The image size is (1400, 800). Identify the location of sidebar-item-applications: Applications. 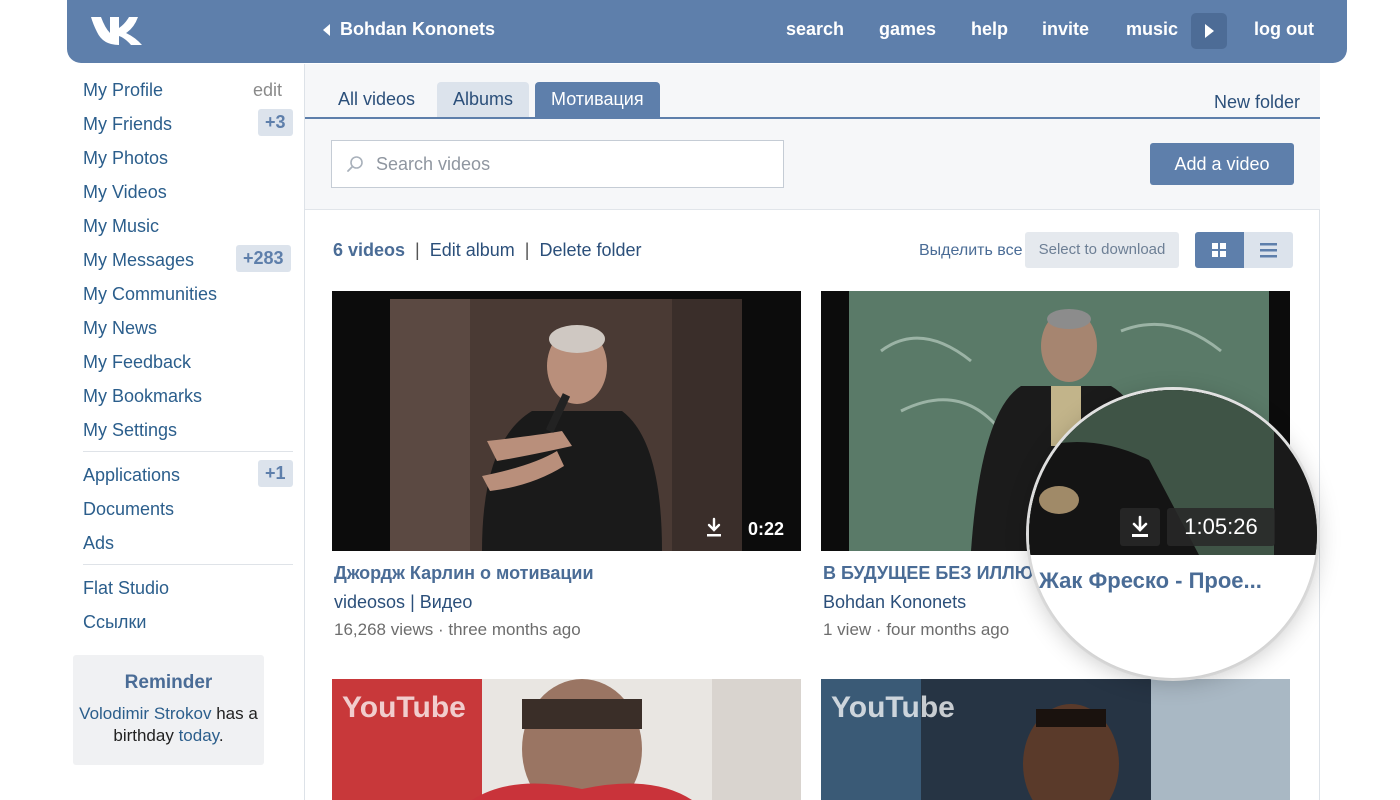
(131, 475).